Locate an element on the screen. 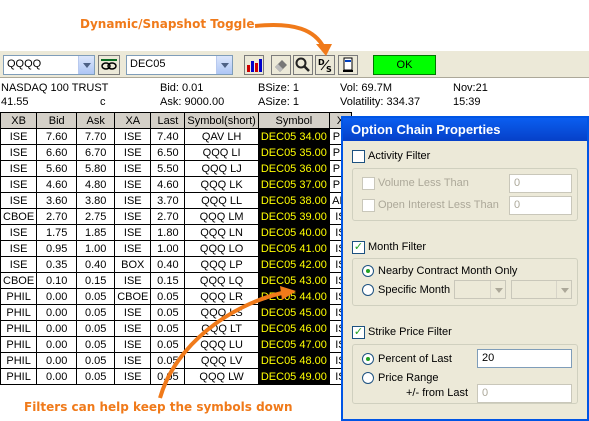 This screenshot has width=589, height=421. column-header: XA is located at coordinates (133, 120).